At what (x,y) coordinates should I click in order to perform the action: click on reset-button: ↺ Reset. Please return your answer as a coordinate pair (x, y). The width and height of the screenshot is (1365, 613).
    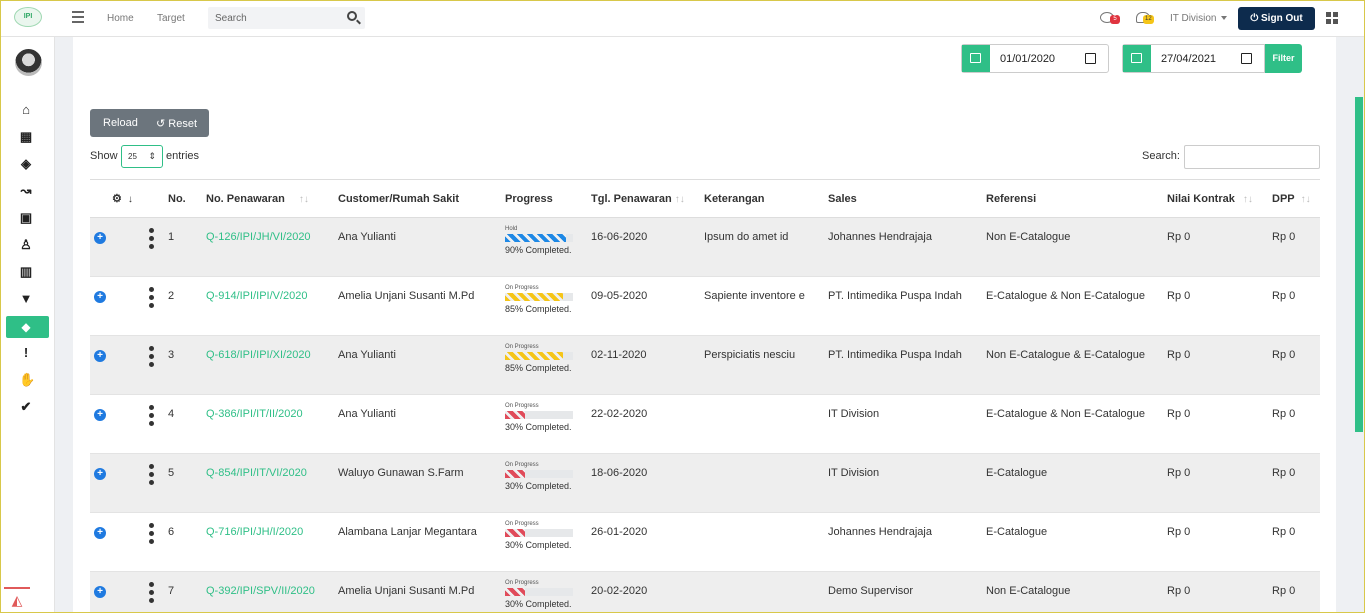
    Looking at the image, I should click on (176, 123).